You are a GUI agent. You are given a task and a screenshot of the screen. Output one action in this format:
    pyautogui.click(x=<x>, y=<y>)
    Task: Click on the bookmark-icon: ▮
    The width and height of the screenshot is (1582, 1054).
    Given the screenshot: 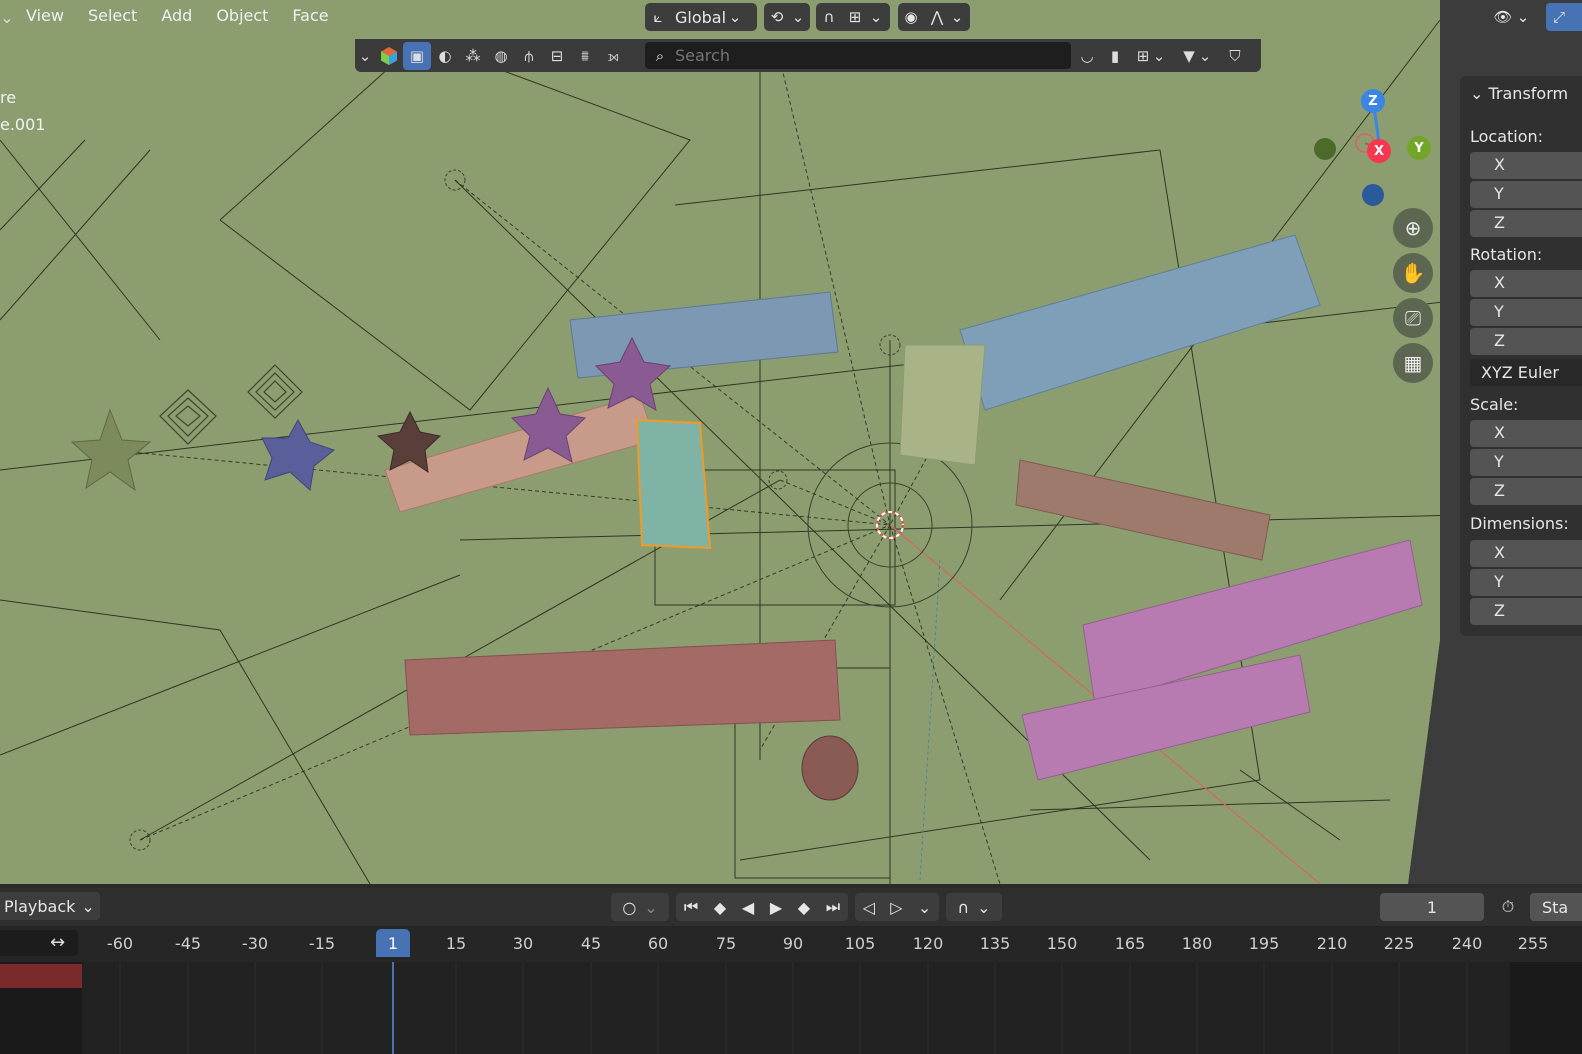 What is the action you would take?
    pyautogui.click(x=1115, y=56)
    